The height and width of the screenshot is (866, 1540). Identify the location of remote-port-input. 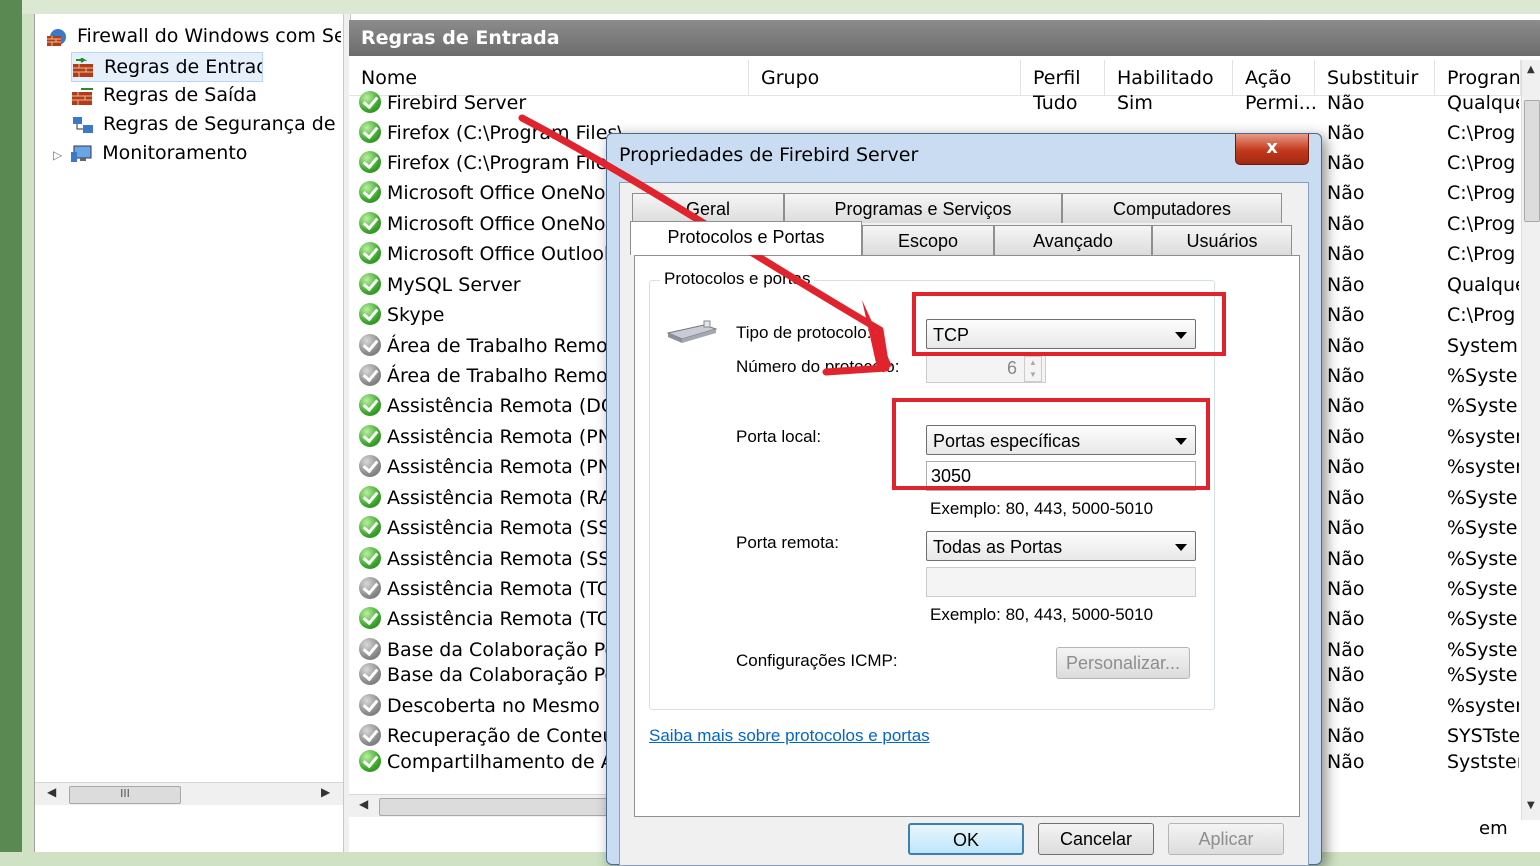
(1061, 582).